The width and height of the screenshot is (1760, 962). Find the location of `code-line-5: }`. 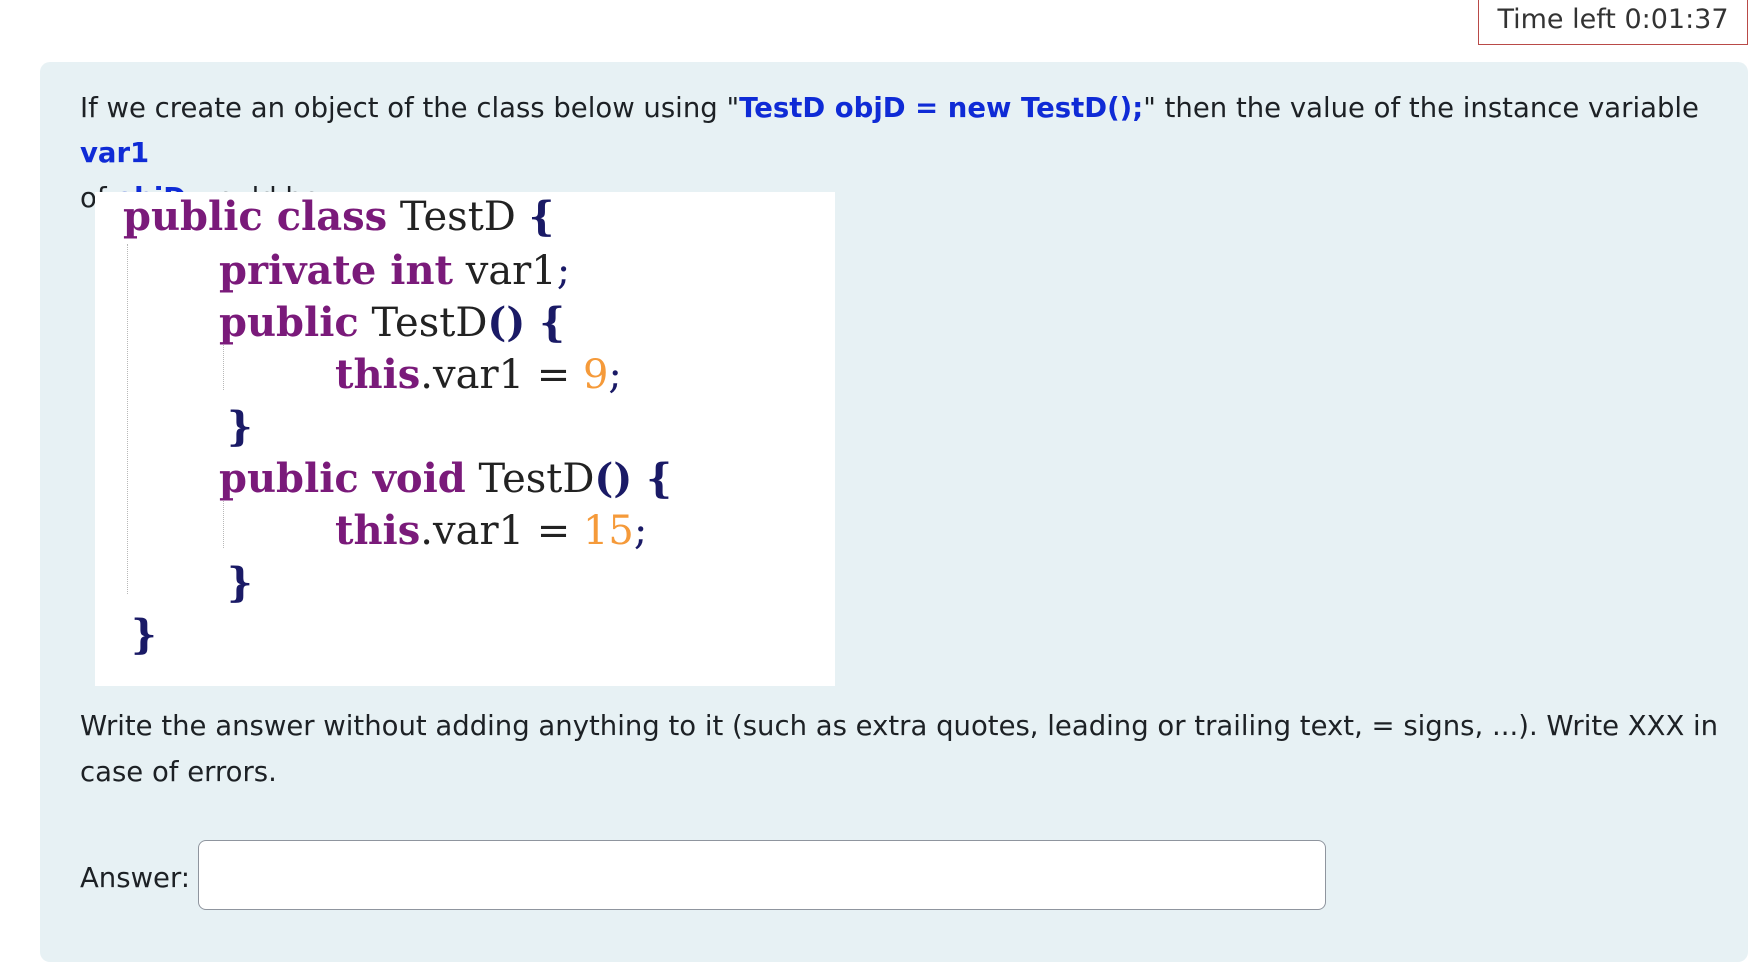

code-line-5: } is located at coordinates (240, 426).